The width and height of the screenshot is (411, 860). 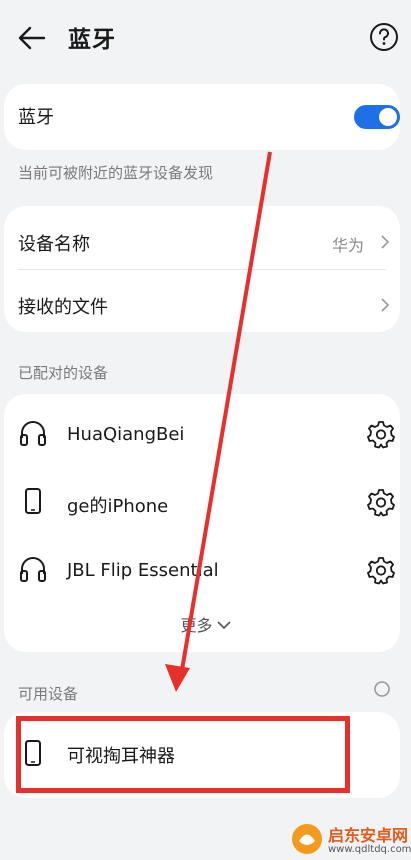 I want to click on annotation-highlight-box, so click(x=183, y=754).